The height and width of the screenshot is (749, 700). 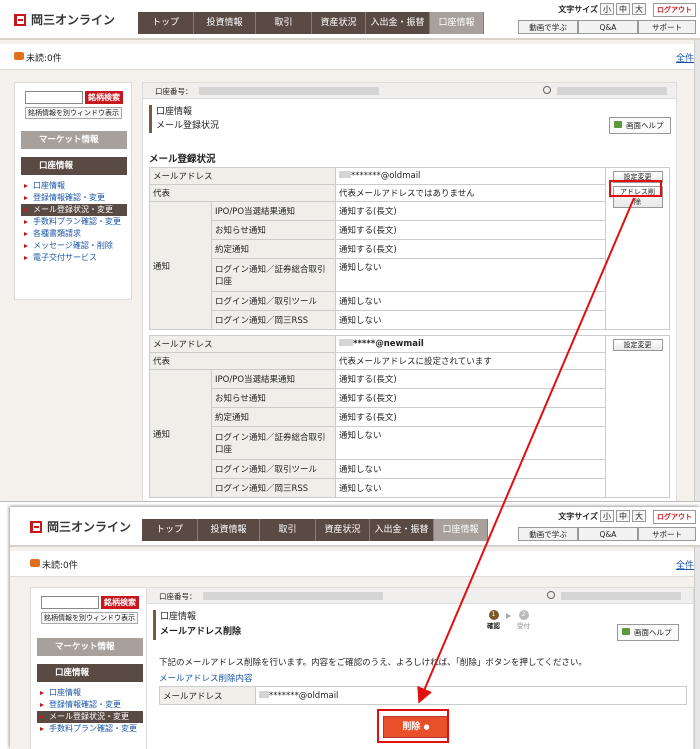 I want to click on step-arrow-icon, so click(x=508, y=616).